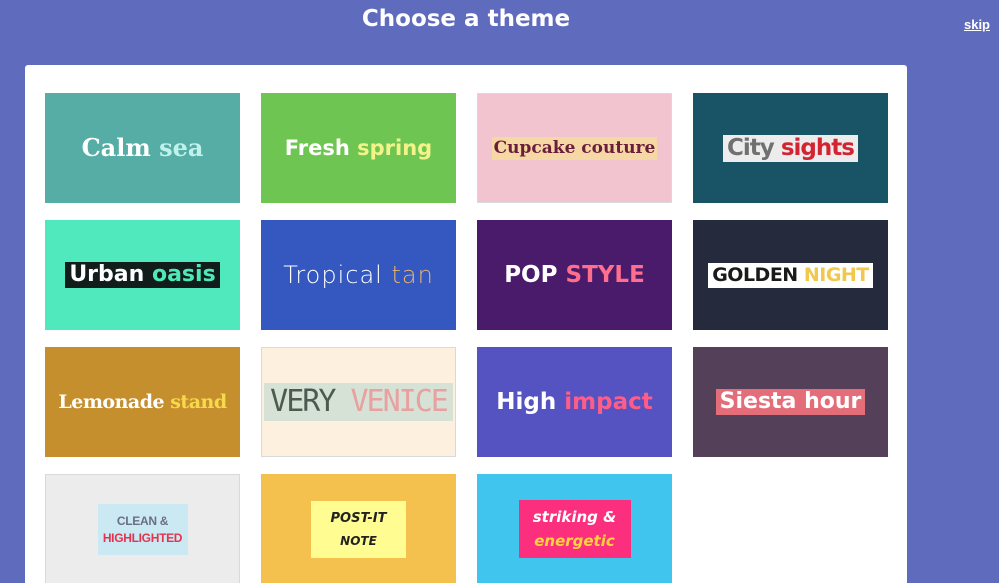 The image size is (999, 583). What do you see at coordinates (977, 24) in the screenshot?
I see `skip-link: skip` at bounding box center [977, 24].